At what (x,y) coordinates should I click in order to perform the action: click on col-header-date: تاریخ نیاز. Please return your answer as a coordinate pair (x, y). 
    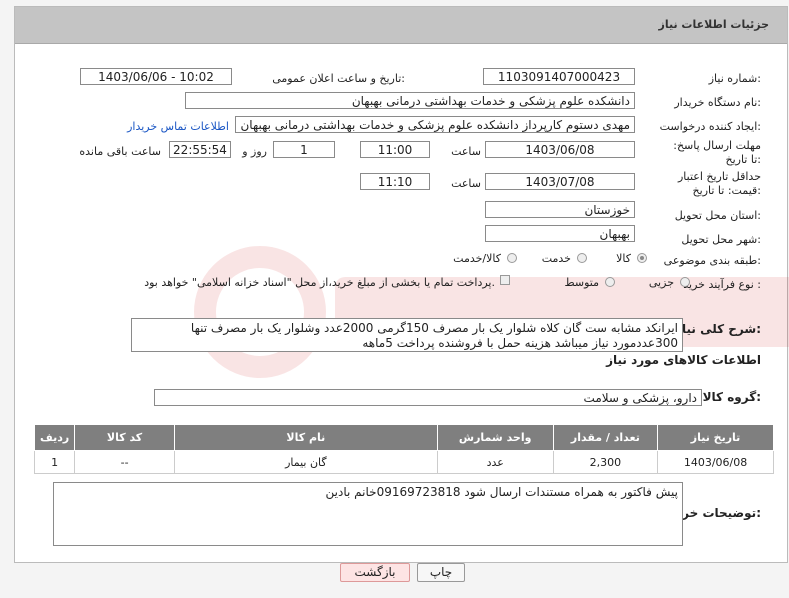
    Looking at the image, I should click on (715, 437).